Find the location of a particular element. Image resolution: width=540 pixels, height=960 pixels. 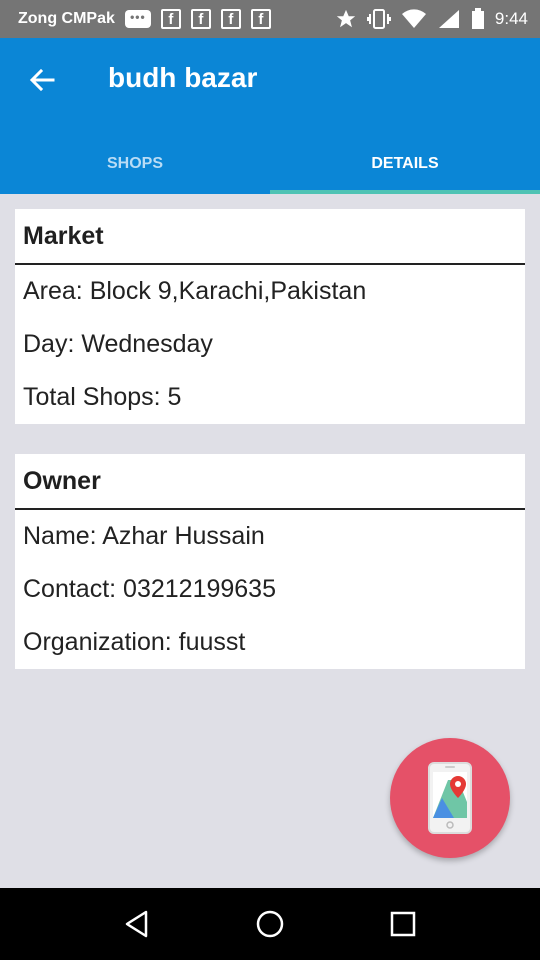

signal-icon is located at coordinates (448, 19).